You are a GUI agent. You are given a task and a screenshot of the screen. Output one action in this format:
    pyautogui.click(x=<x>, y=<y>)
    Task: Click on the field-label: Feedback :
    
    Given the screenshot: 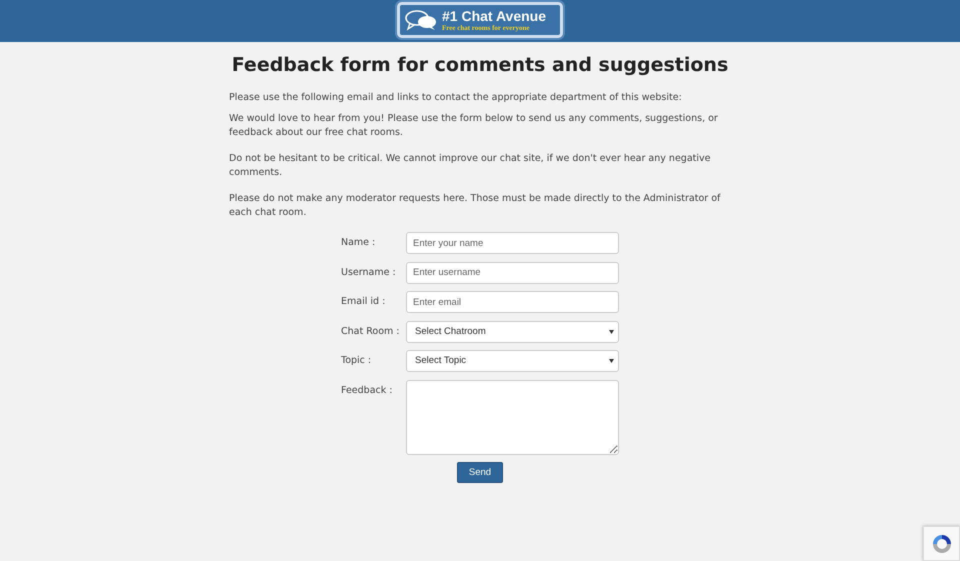 What is the action you would take?
    pyautogui.click(x=367, y=391)
    